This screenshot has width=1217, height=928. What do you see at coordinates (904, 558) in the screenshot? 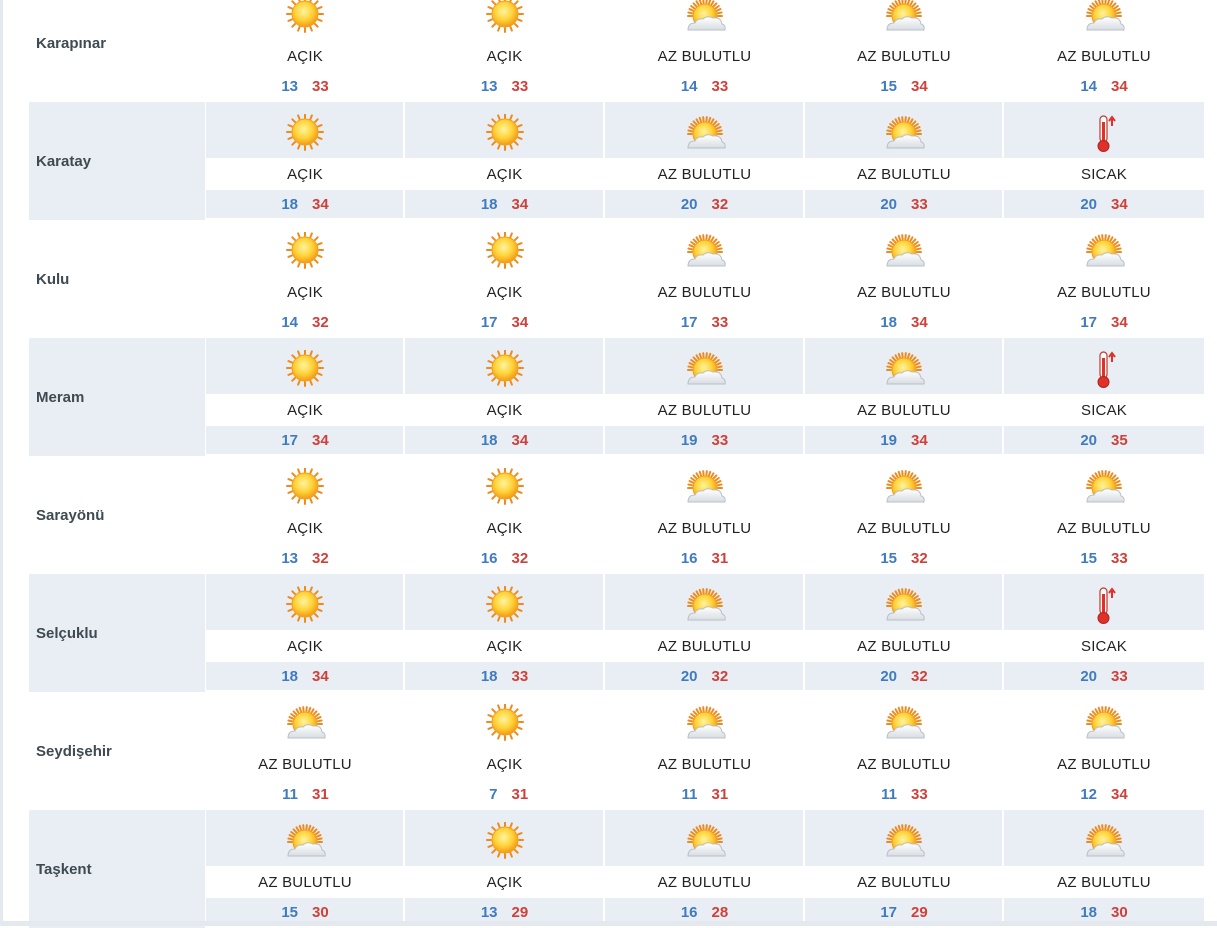
I see `temperature-range: 1532` at bounding box center [904, 558].